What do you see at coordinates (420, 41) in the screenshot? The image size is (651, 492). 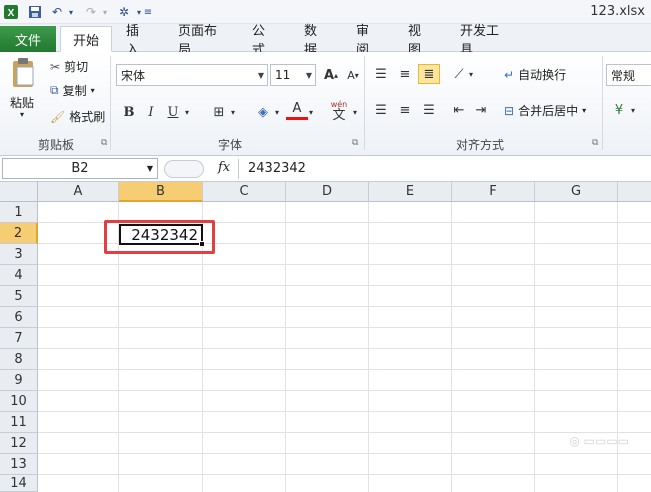 I see `tab-view: 视图` at bounding box center [420, 41].